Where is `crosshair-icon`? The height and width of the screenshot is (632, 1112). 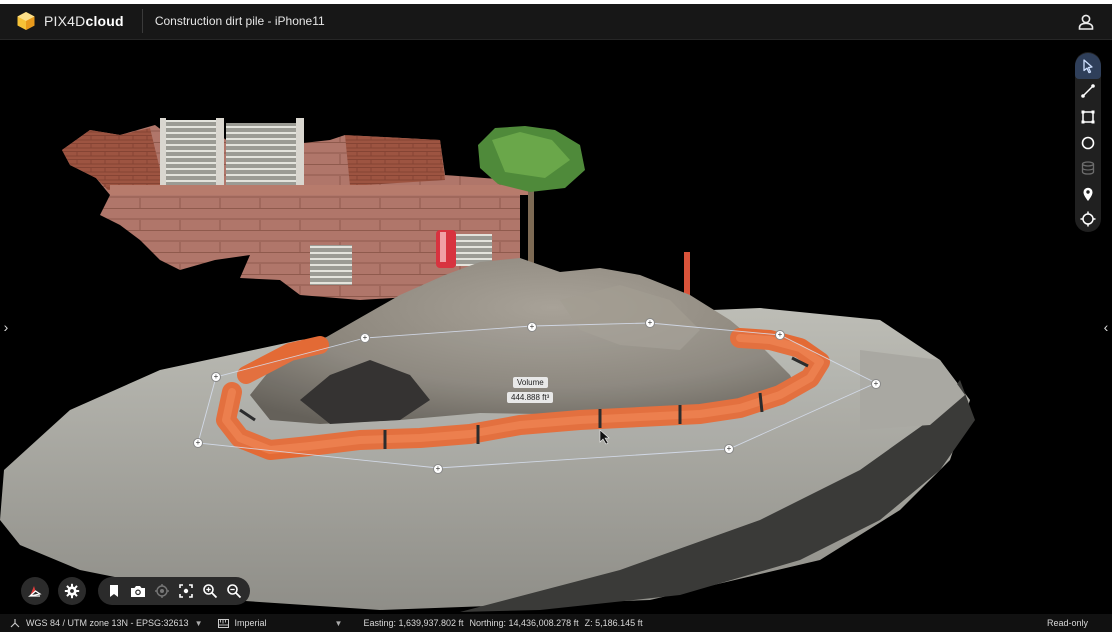 crosshair-icon is located at coordinates (1088, 219).